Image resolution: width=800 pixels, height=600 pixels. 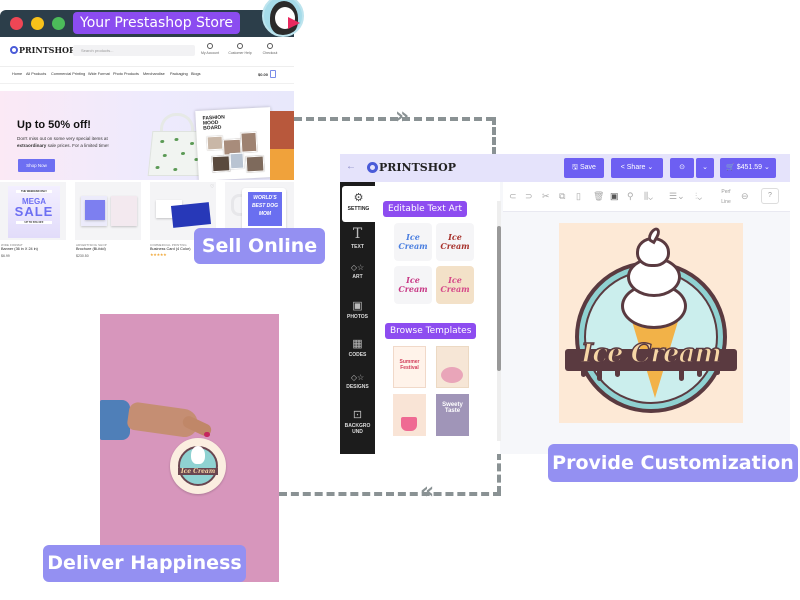 What do you see at coordinates (154, 74) in the screenshot?
I see `nav-item-merchandise: Merchandise` at bounding box center [154, 74].